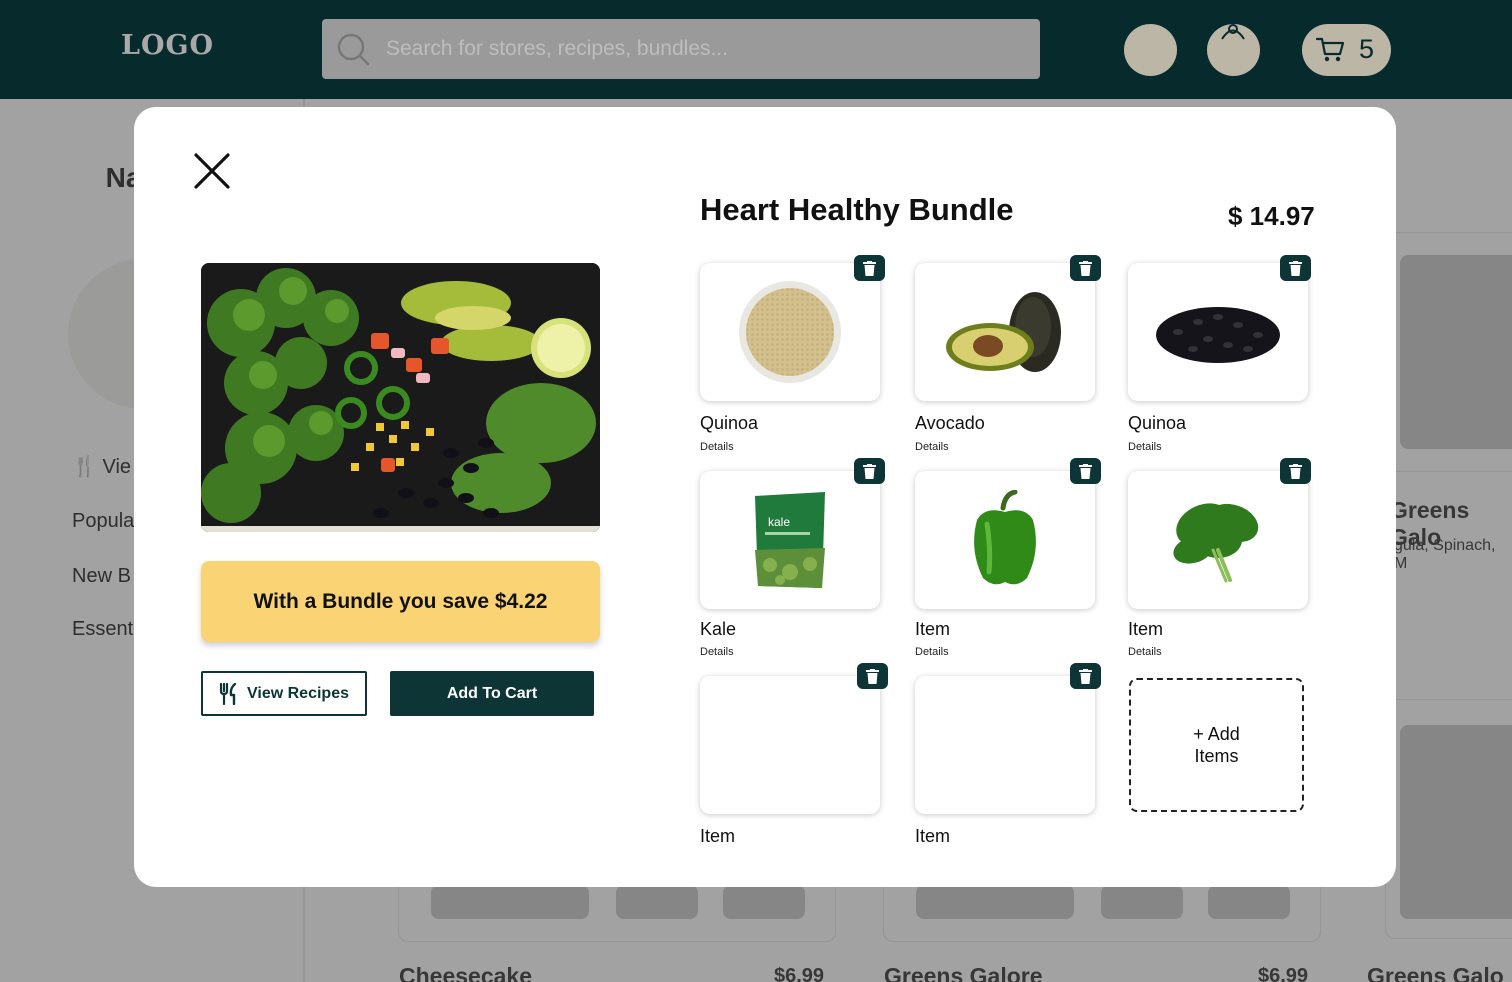 The image size is (1512, 982). Describe the element at coordinates (1216, 745) in the screenshot. I see `add-items-button: + Add Items` at that location.